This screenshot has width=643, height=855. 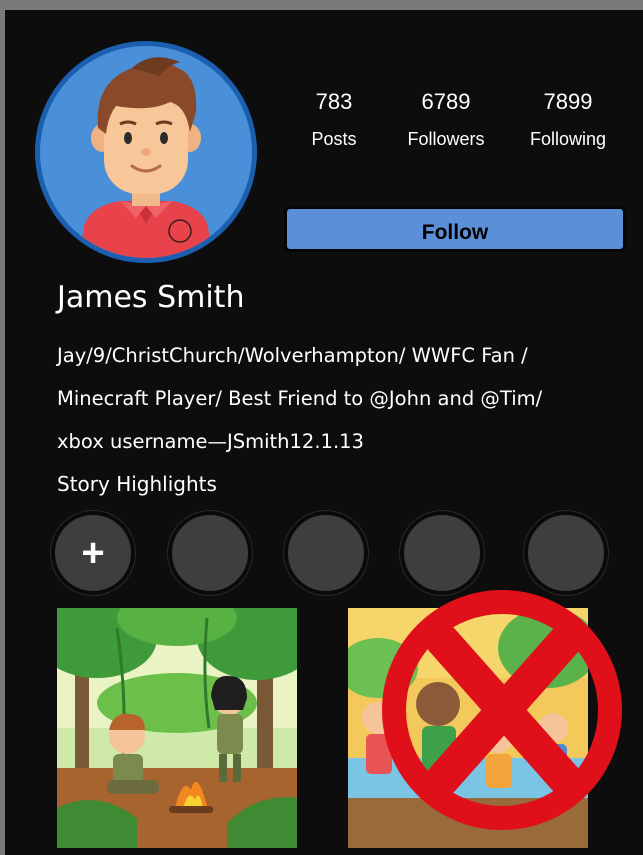 What do you see at coordinates (334, 139) in the screenshot?
I see `posts-label: Posts` at bounding box center [334, 139].